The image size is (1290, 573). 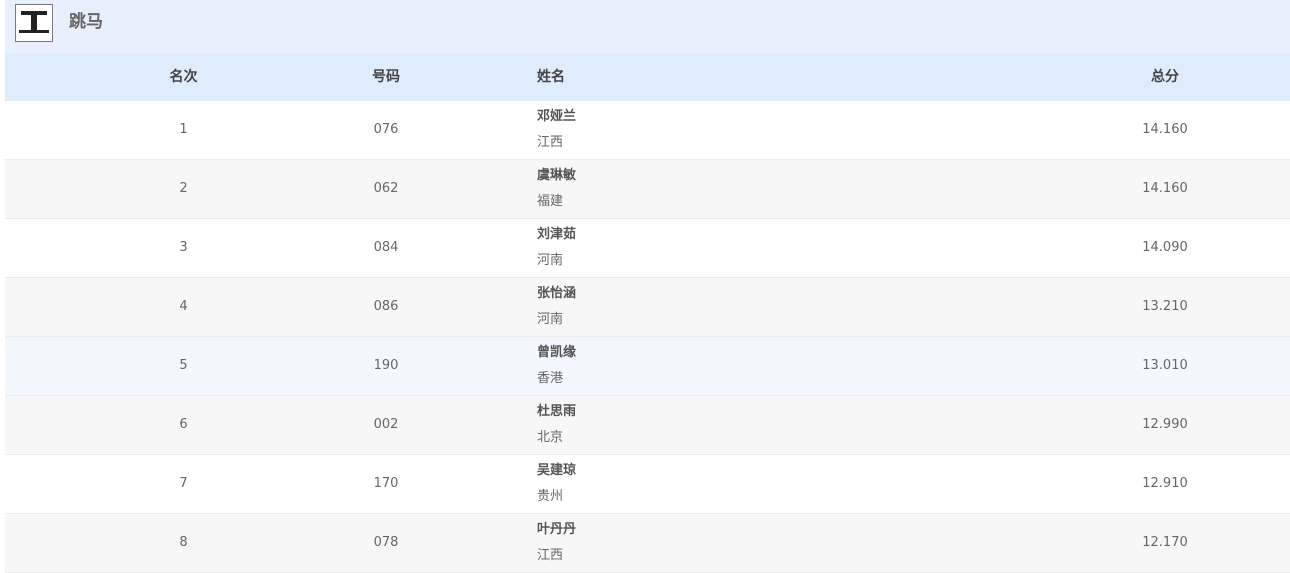 What do you see at coordinates (647, 26) in the screenshot?
I see `event-title-bar: 跳马` at bounding box center [647, 26].